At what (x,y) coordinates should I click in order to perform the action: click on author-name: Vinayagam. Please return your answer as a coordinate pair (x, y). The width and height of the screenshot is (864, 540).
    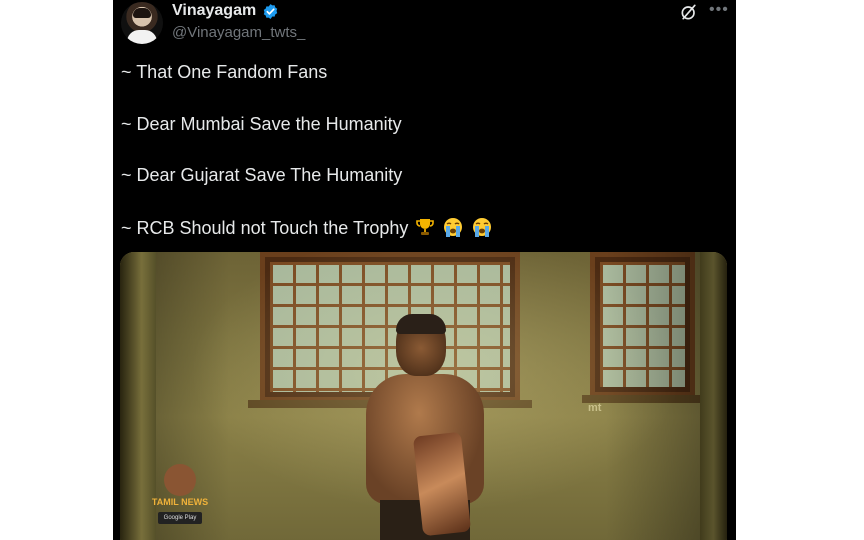
    Looking at the image, I should click on (214, 11).